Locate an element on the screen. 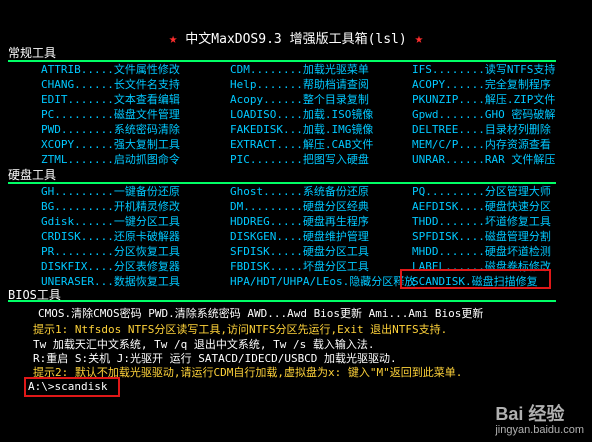 The height and width of the screenshot is (442, 592). tool-entry: HPA/HDT/UHPA/LEos.隐藏分区释放 is located at coordinates (323, 281).